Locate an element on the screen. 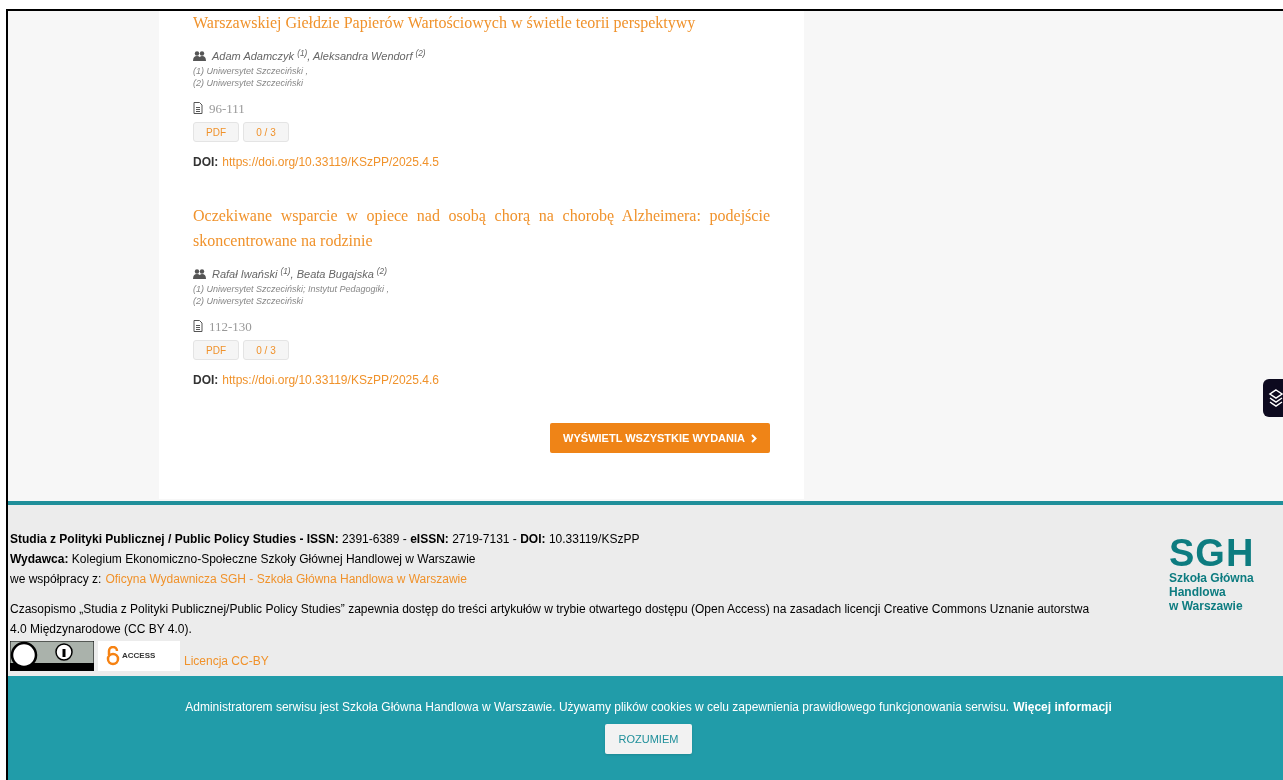  article-title-link: Warszawskiej Giełdzie Papierów Wartościowych w świetle teorii perspektywy is located at coordinates (481, 23).